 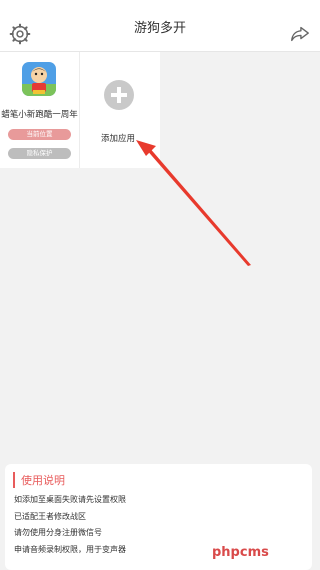 I want to click on instructions-title: 使用说明, so click(x=39, y=480).